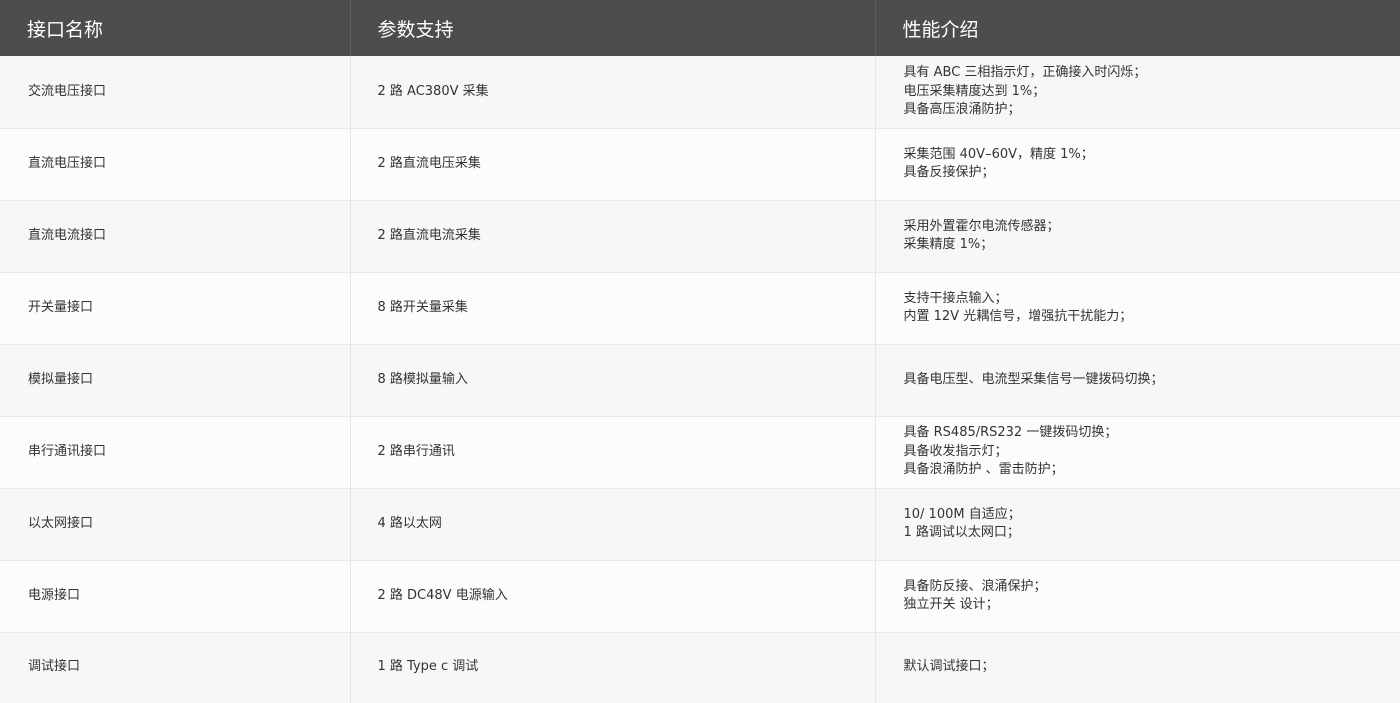 Image resolution: width=1400 pixels, height=703 pixels. I want to click on table-header: 接口名称 参数支持 性能介绍, so click(700, 28).